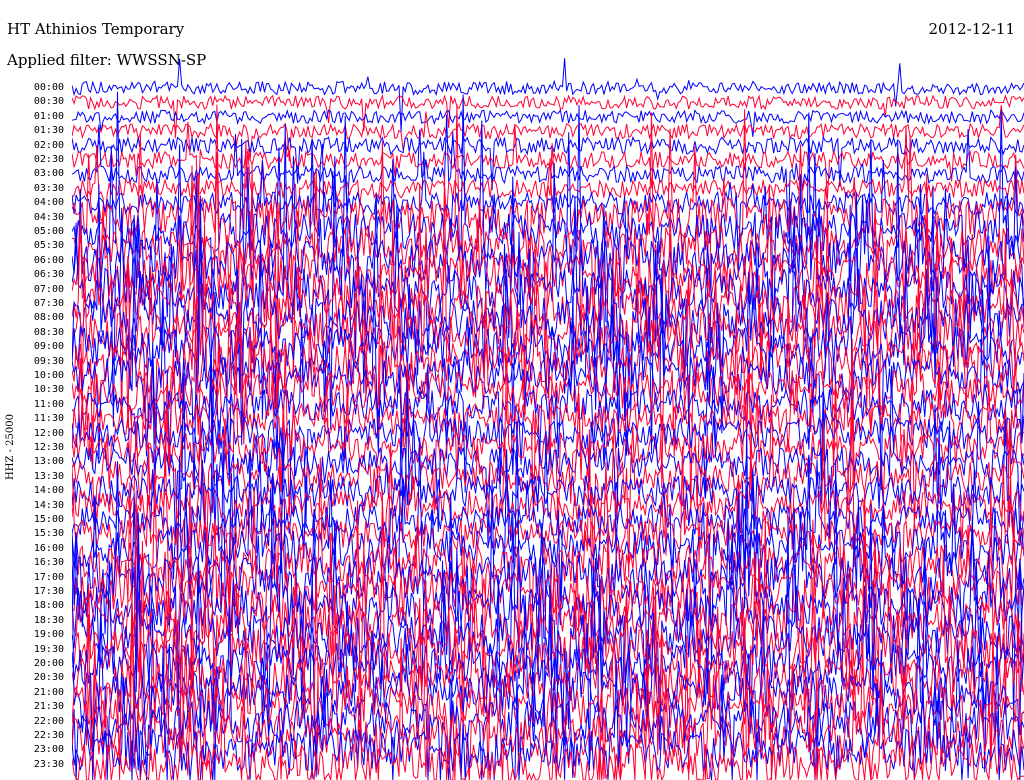 This screenshot has height=780, width=1024. Describe the element at coordinates (48, 188) in the screenshot. I see `time-tick-label: 03:30` at that location.